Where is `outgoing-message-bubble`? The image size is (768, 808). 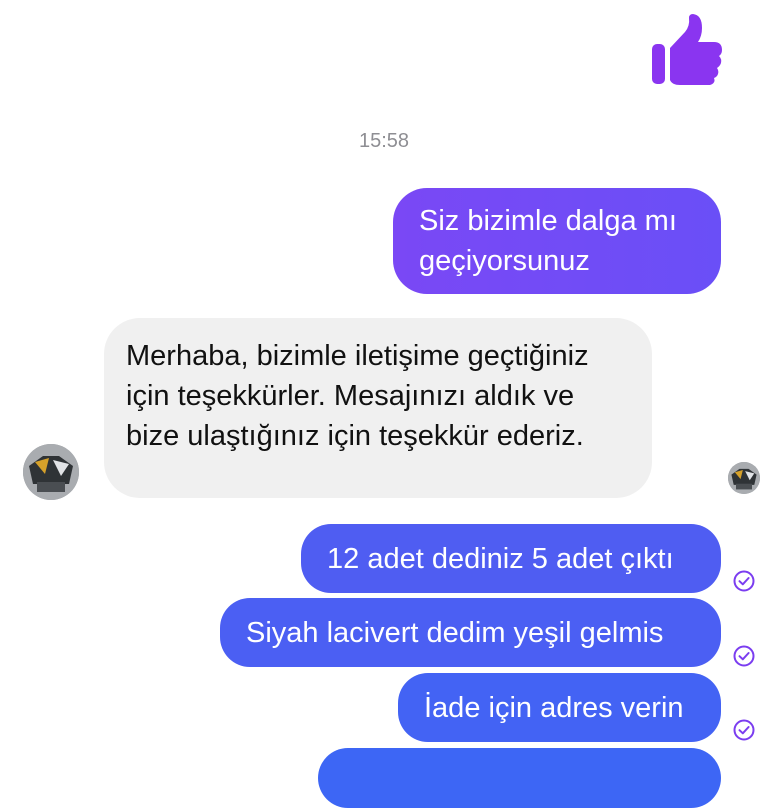 outgoing-message-bubble is located at coordinates (519, 778).